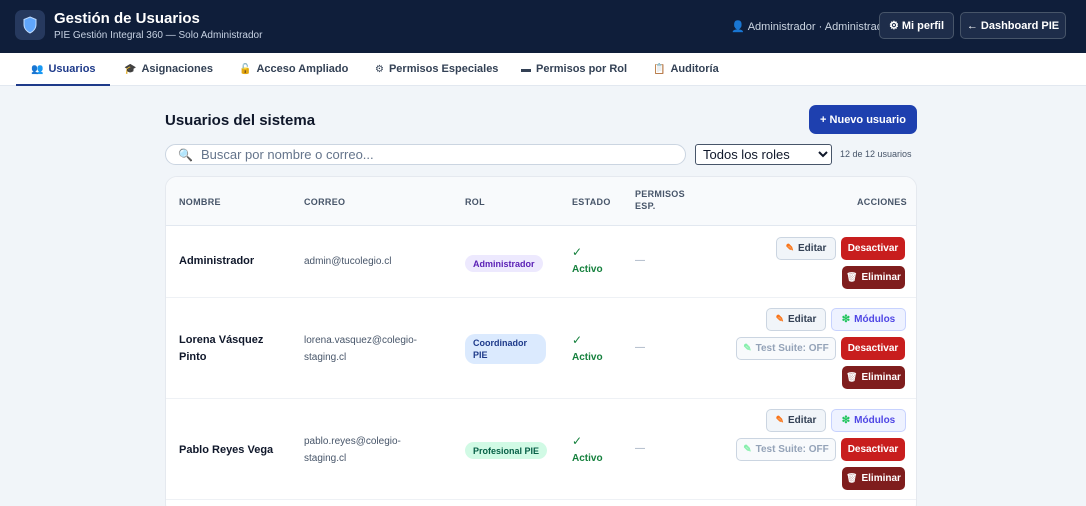 The image size is (1086, 506). Describe the element at coordinates (506, 450) in the screenshot. I see `role-badge: Profesional PIE` at that location.